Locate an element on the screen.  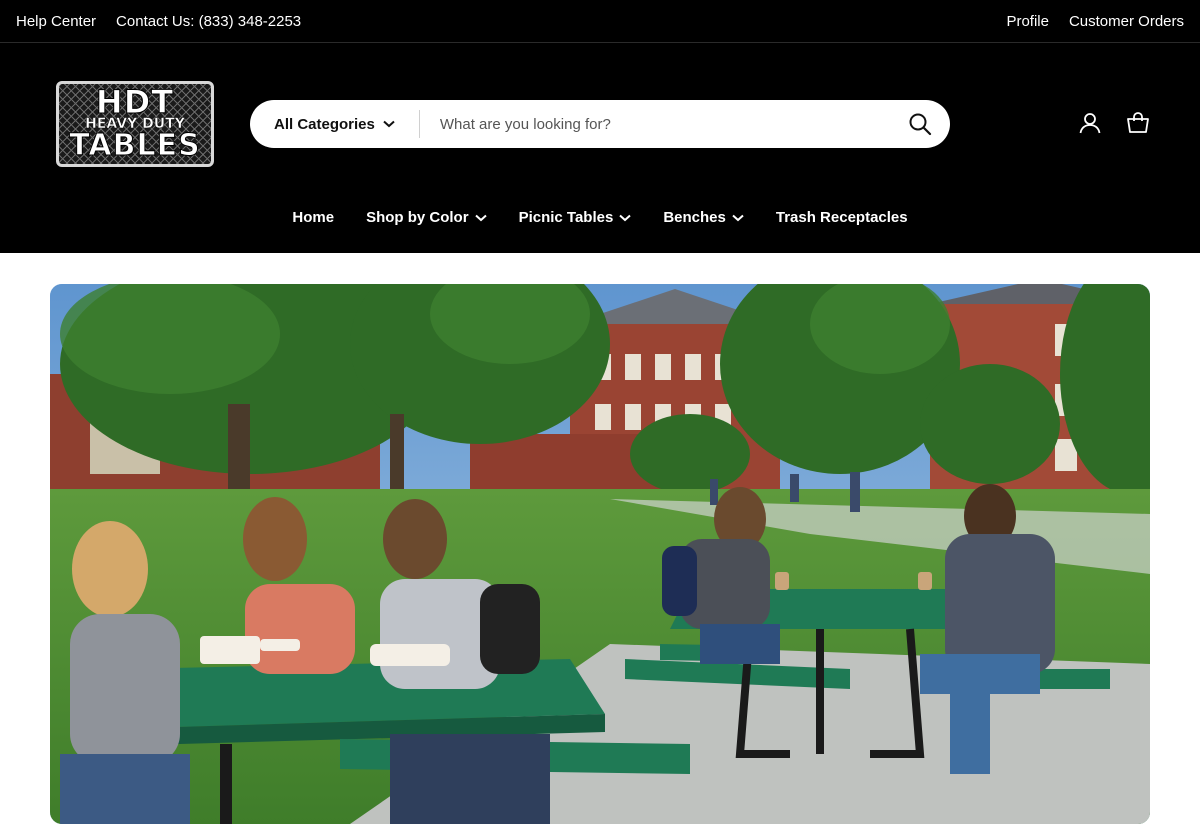
nav-item-benches: Benches is located at coordinates (703, 217).